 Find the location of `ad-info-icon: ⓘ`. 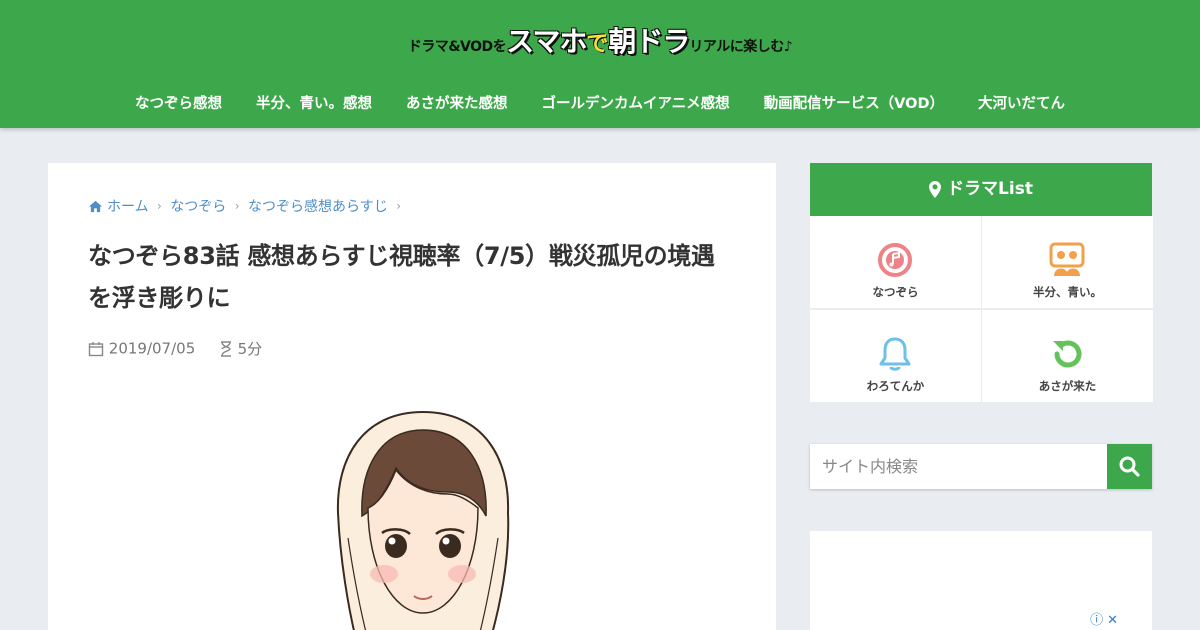

ad-info-icon: ⓘ is located at coordinates (1096, 620).